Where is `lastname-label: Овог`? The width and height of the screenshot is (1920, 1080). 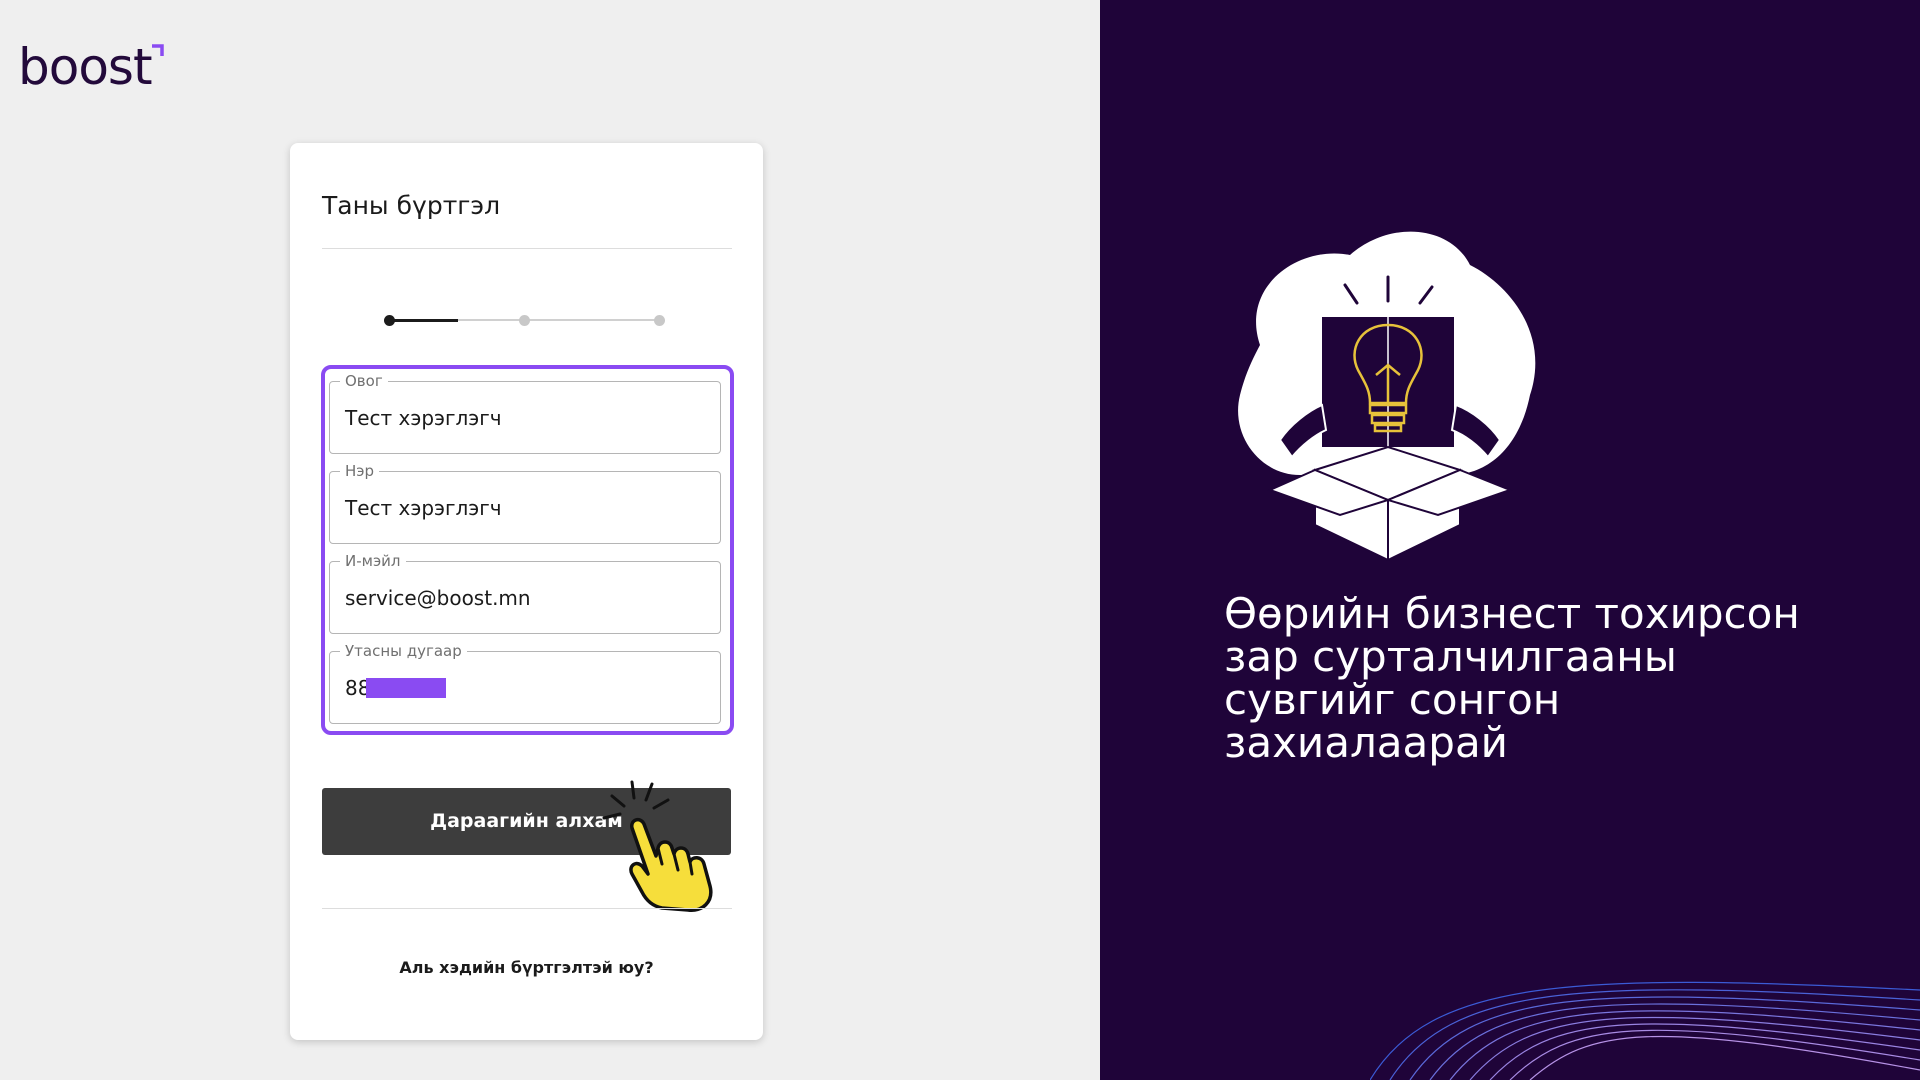 lastname-label: Овог is located at coordinates (364, 381).